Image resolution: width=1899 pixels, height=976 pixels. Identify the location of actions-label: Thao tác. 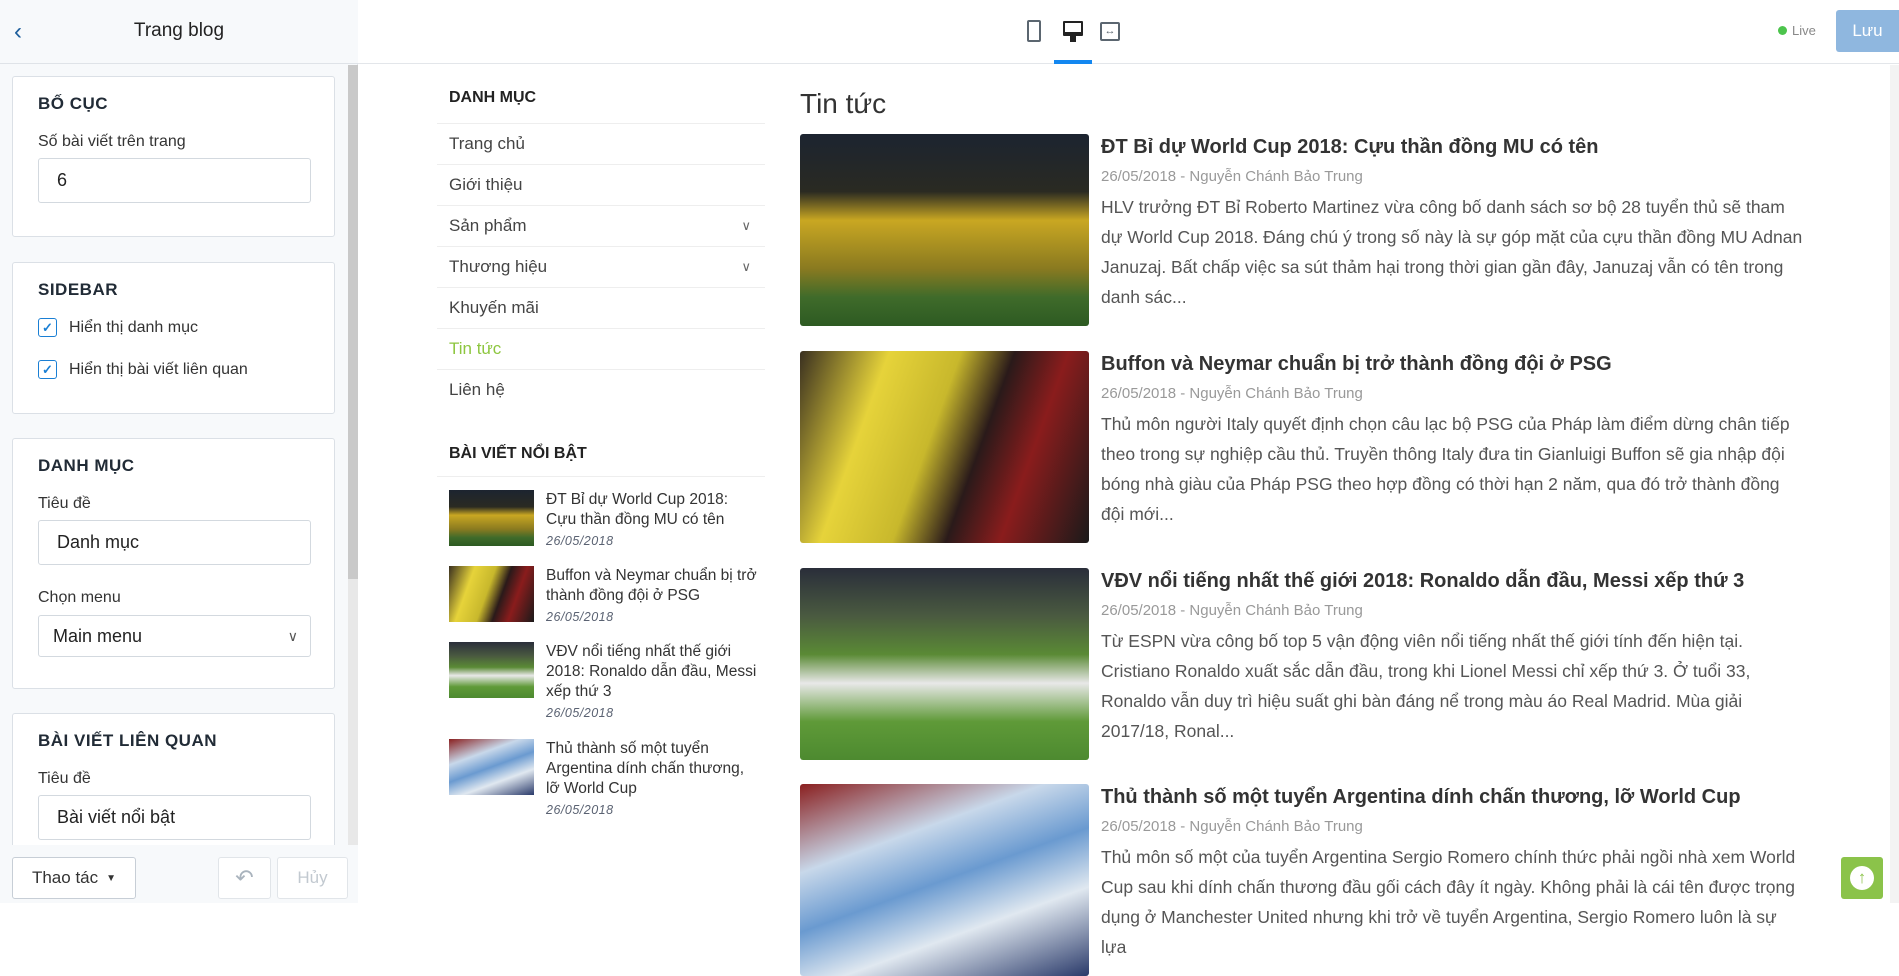
(65, 877).